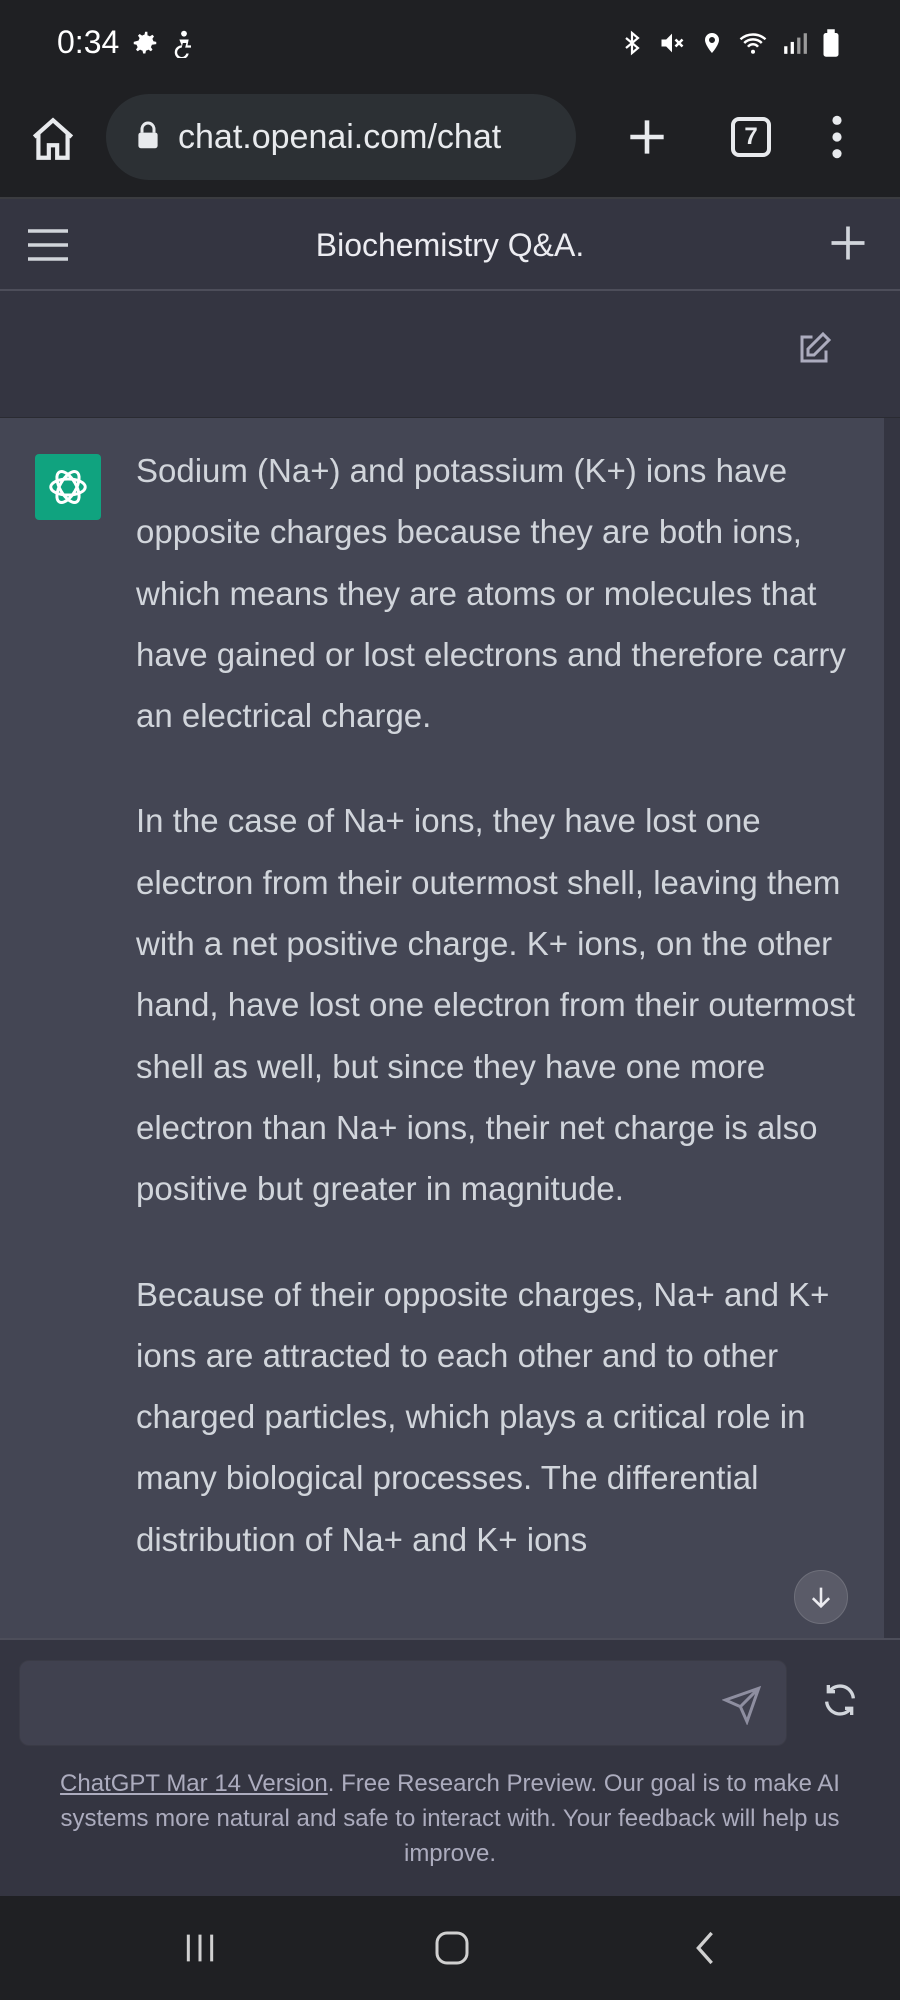 This screenshot has width=900, height=2000. What do you see at coordinates (194, 1783) in the screenshot?
I see `version-link: ChatGPT Mar 14 Version` at bounding box center [194, 1783].